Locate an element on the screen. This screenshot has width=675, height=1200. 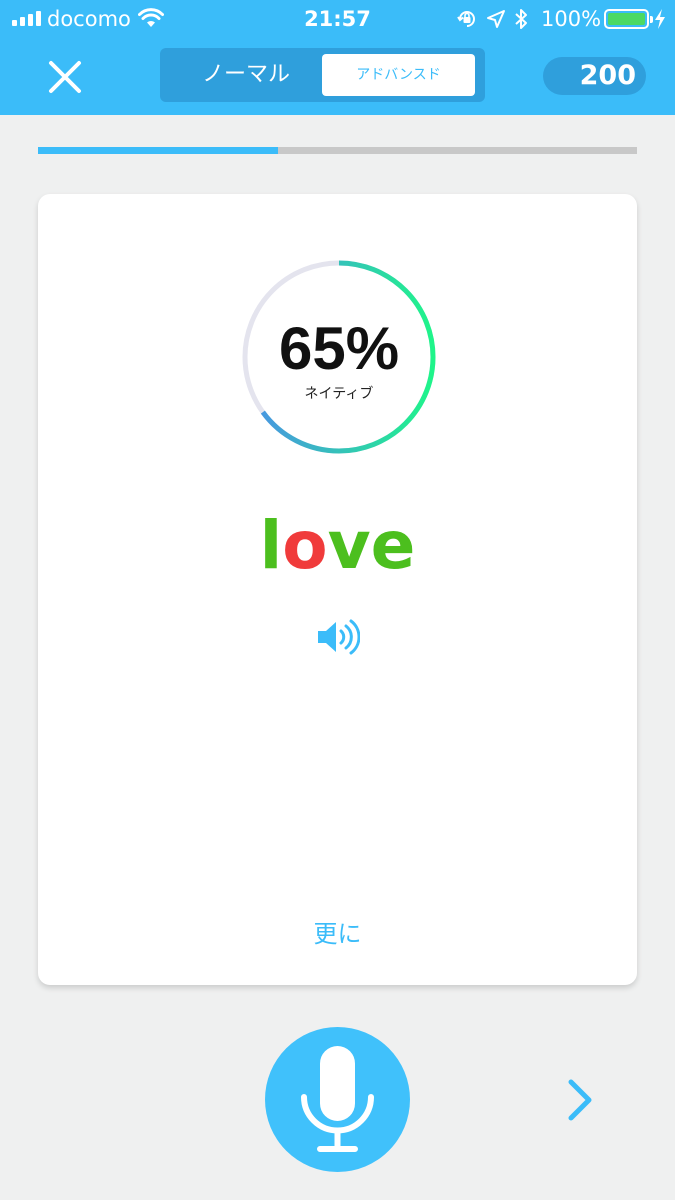
battery-percentage: 100% is located at coordinates (571, 19).